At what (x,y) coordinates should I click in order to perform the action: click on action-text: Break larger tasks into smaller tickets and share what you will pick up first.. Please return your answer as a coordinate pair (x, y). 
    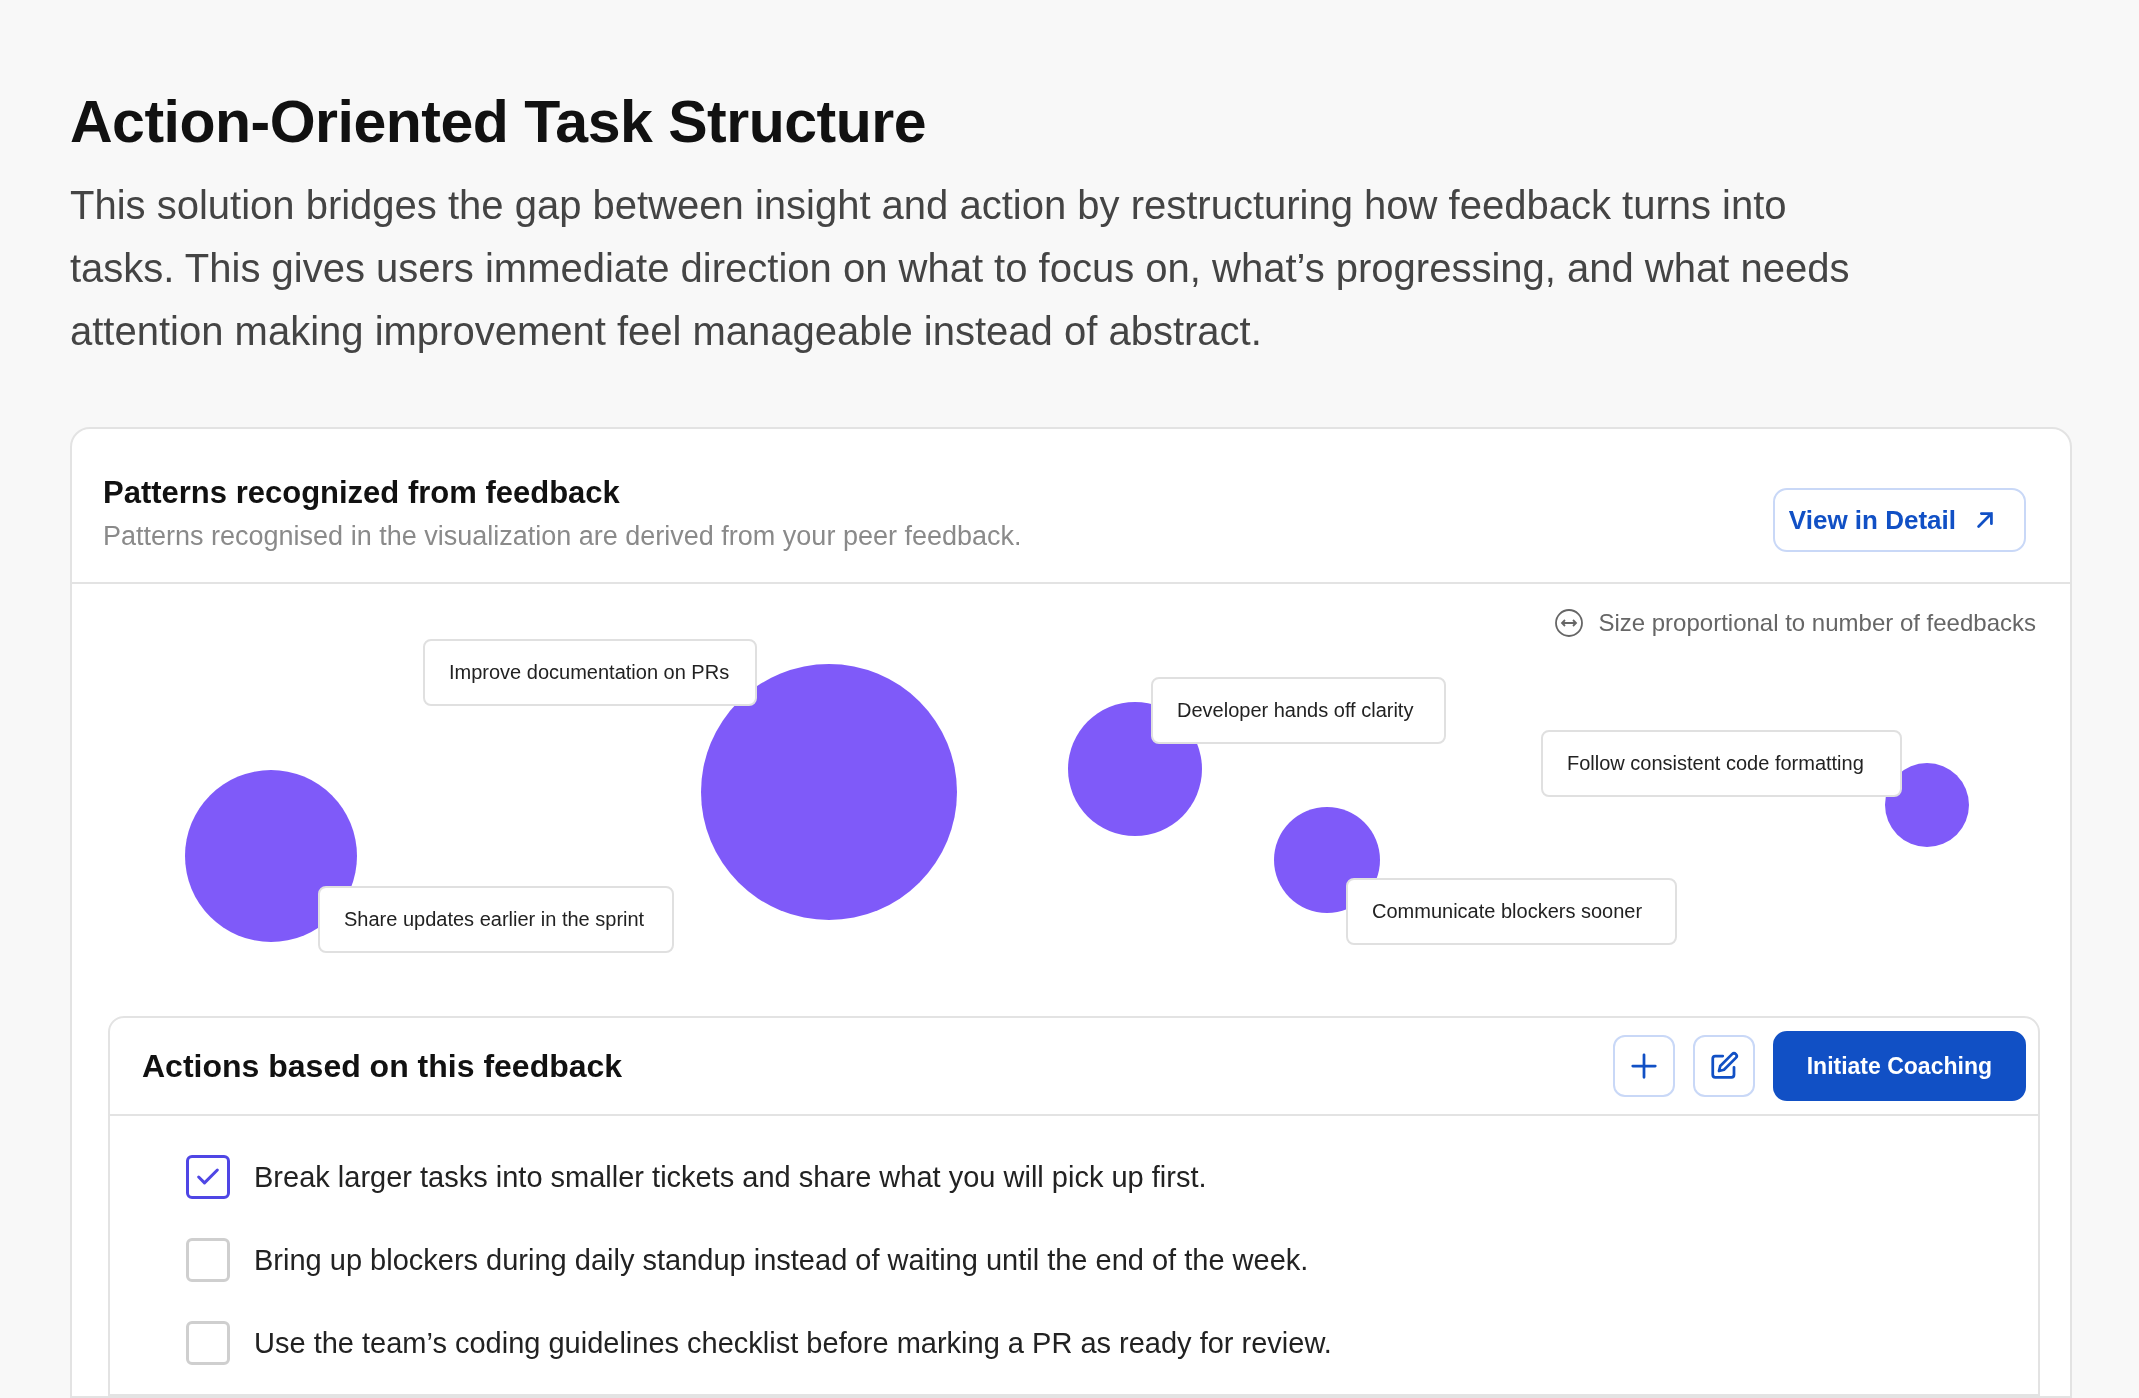
    Looking at the image, I should click on (730, 1177).